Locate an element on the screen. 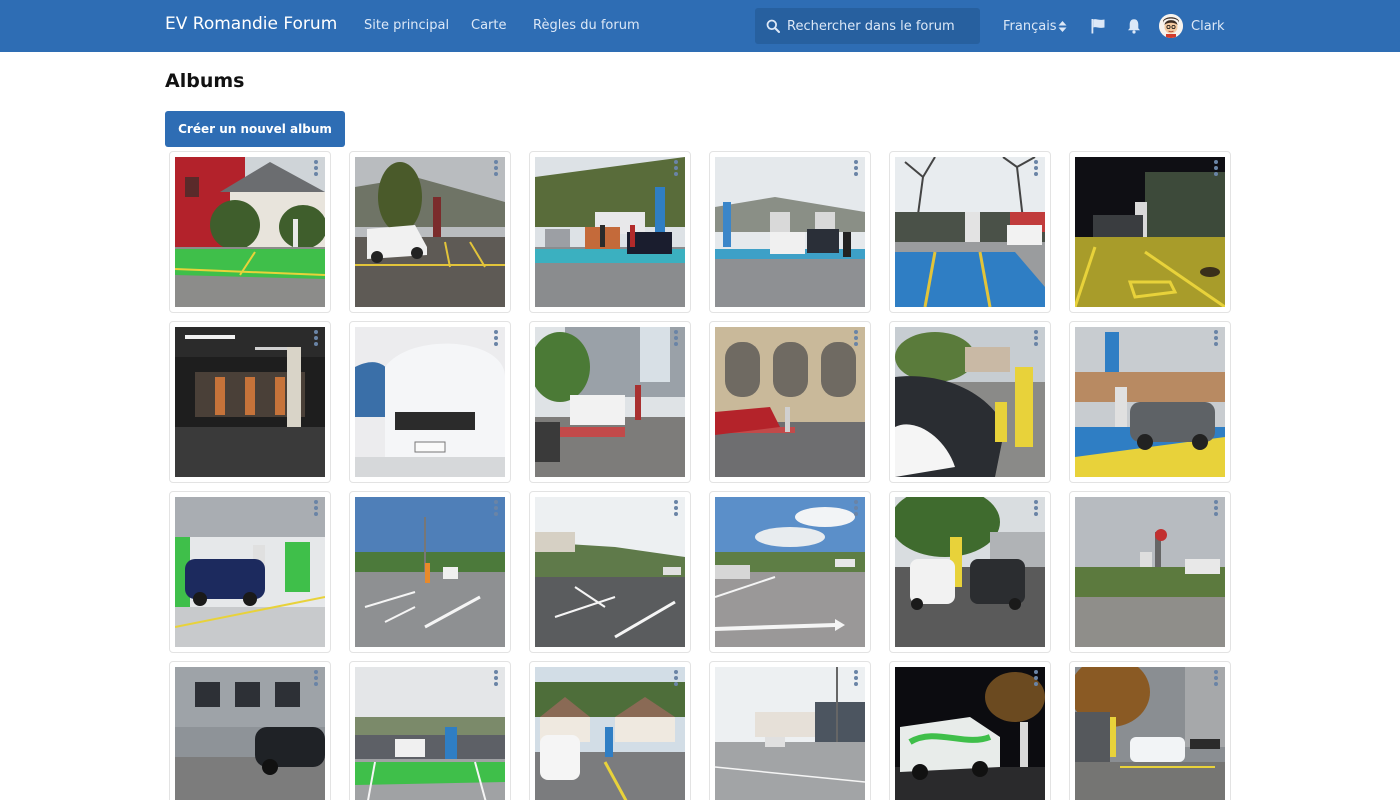 The width and height of the screenshot is (1400, 800). username-link: Clark is located at coordinates (1208, 26).